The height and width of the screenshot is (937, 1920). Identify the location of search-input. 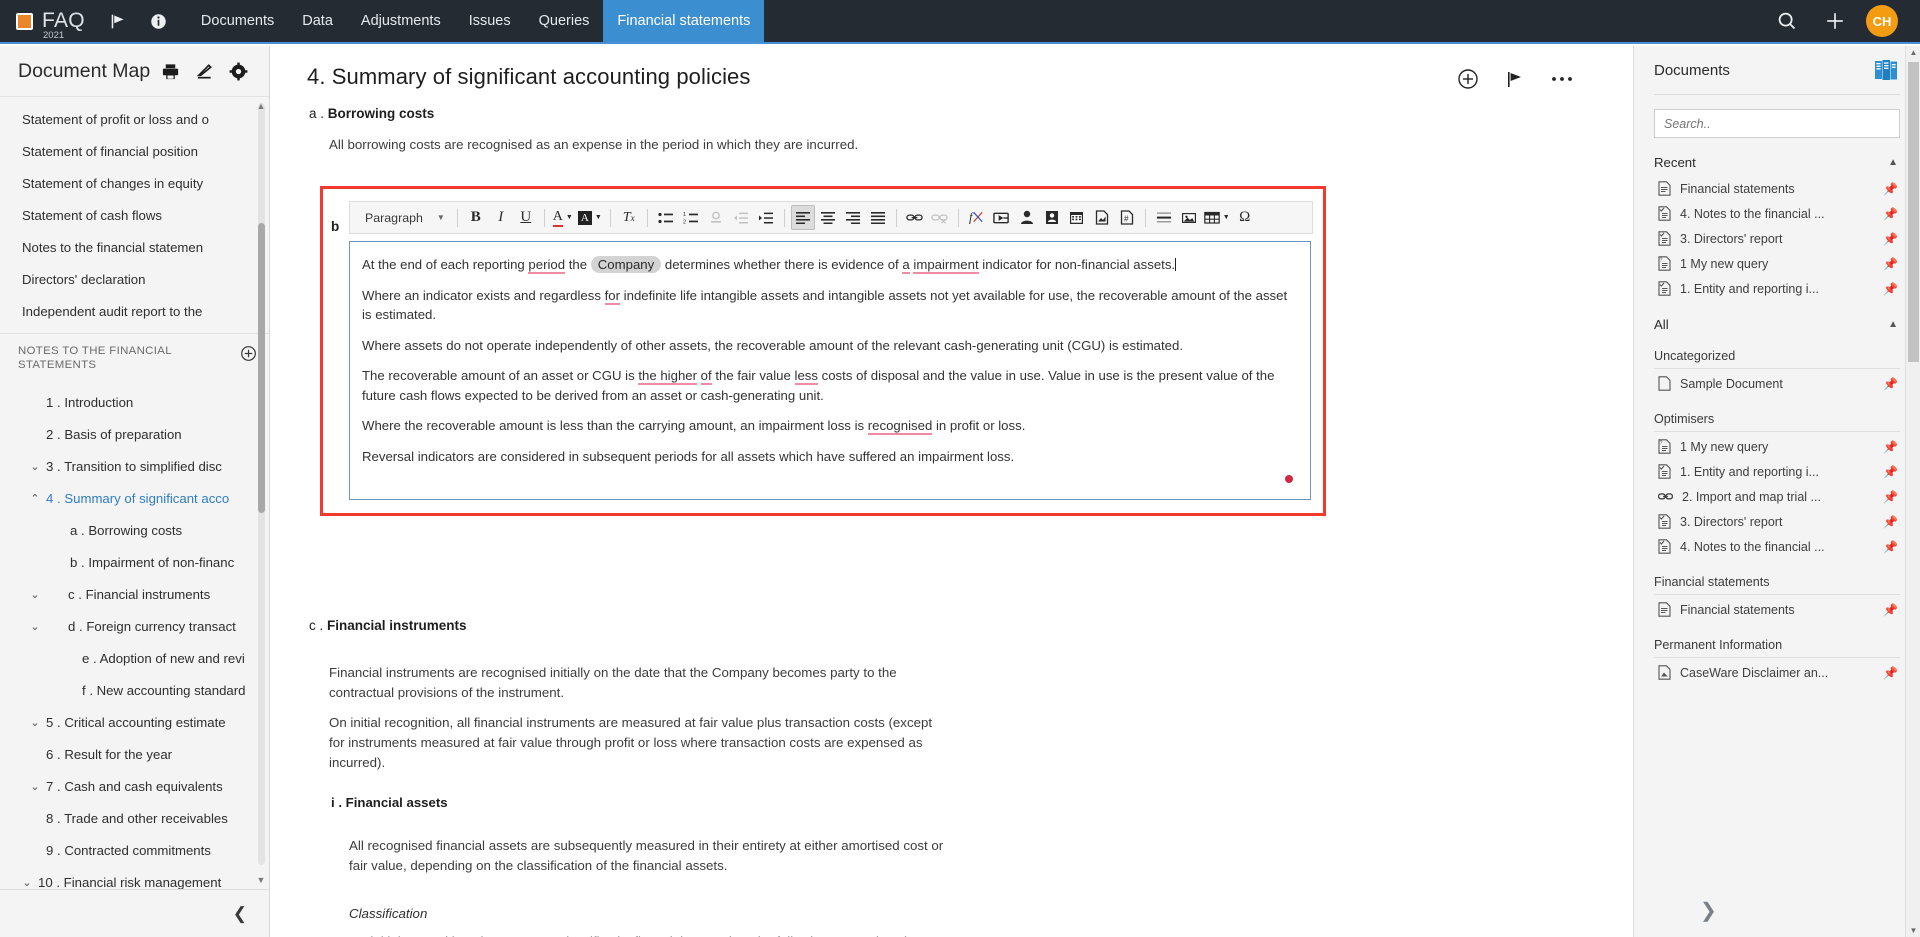
(1777, 123).